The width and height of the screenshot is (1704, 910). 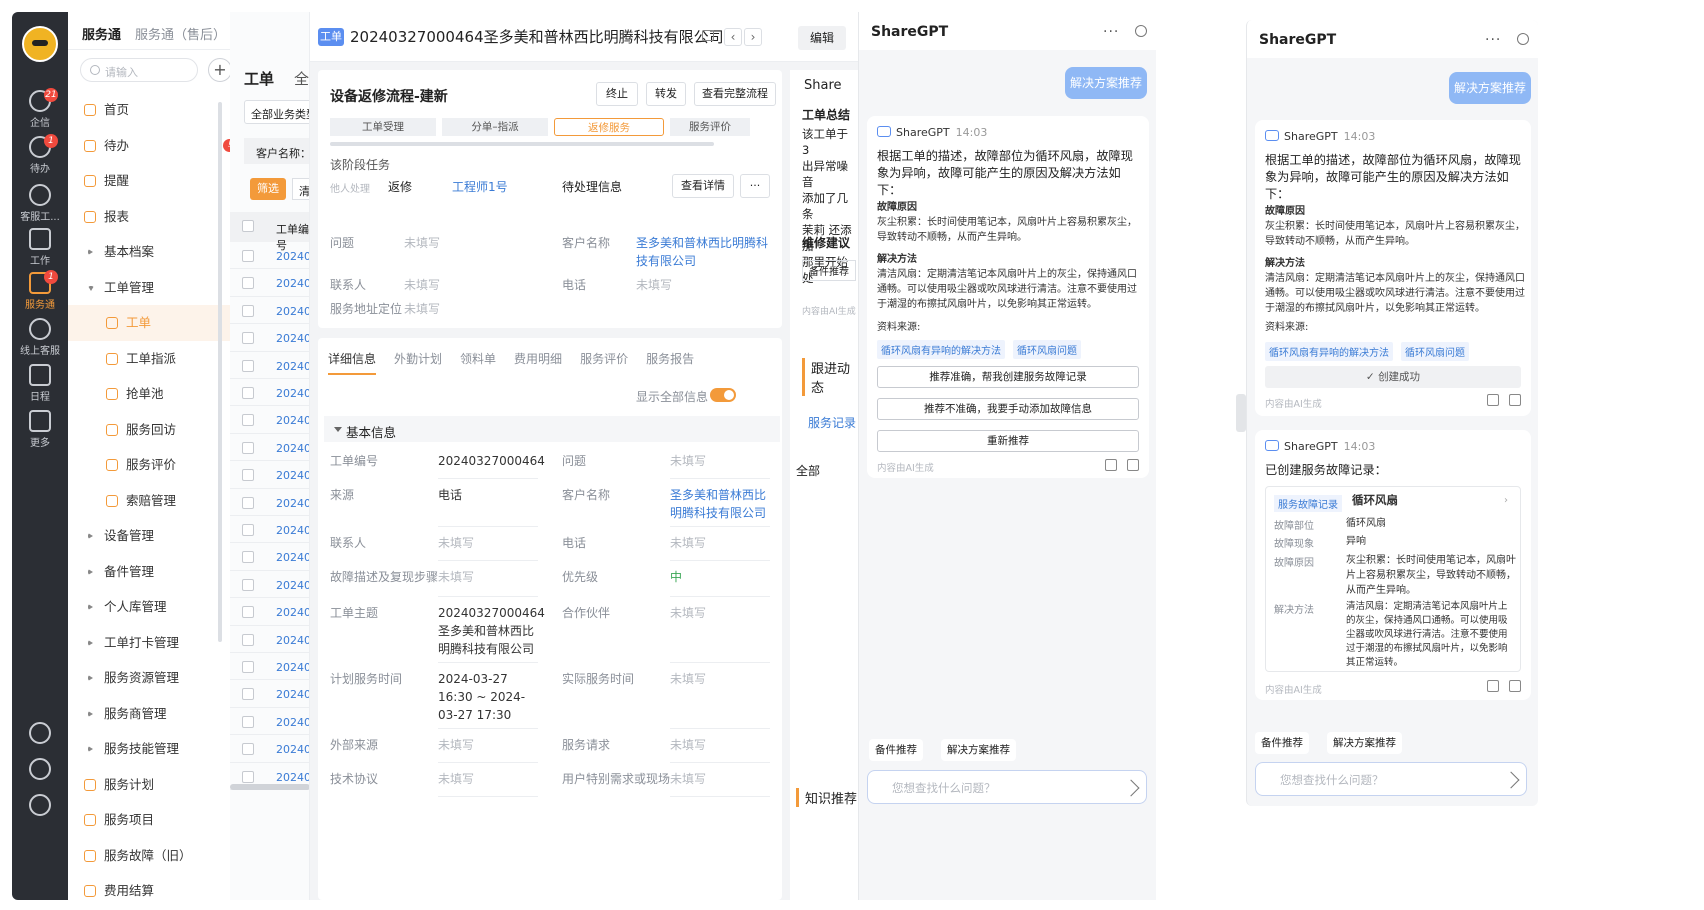 What do you see at coordinates (180, 35) in the screenshot?
I see `app-switcher: 服务通（售后）` at bounding box center [180, 35].